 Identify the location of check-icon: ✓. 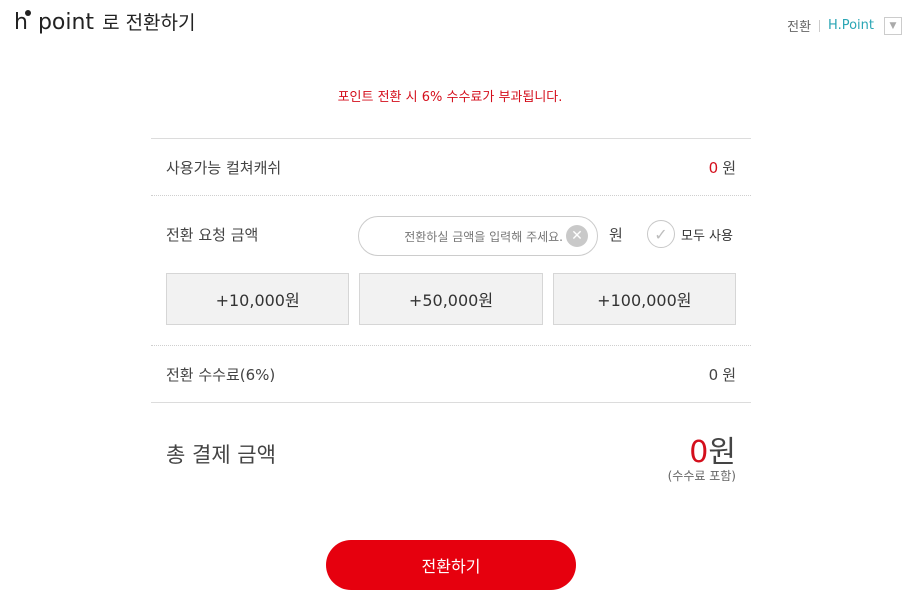
(661, 234).